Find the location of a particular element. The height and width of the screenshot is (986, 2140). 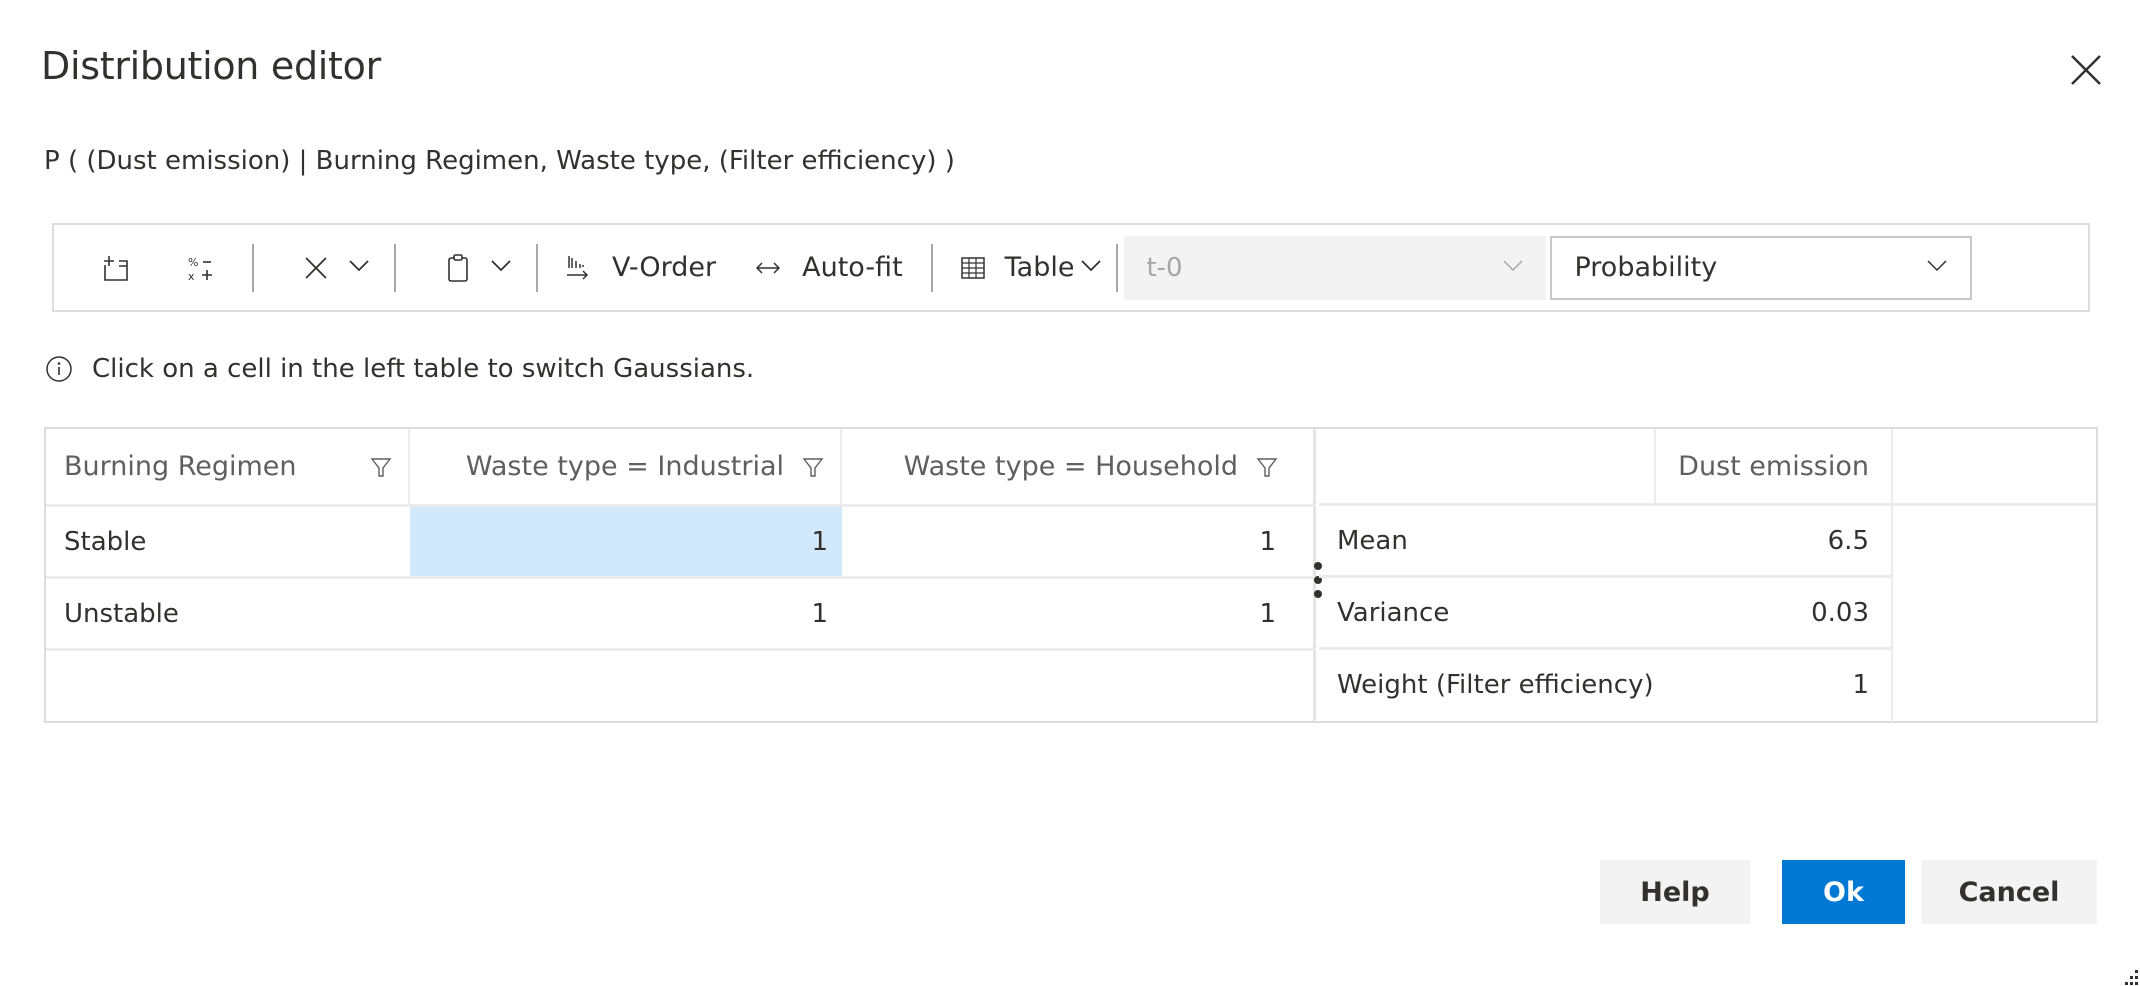

parameter-label: Mean is located at coordinates (1372, 540).